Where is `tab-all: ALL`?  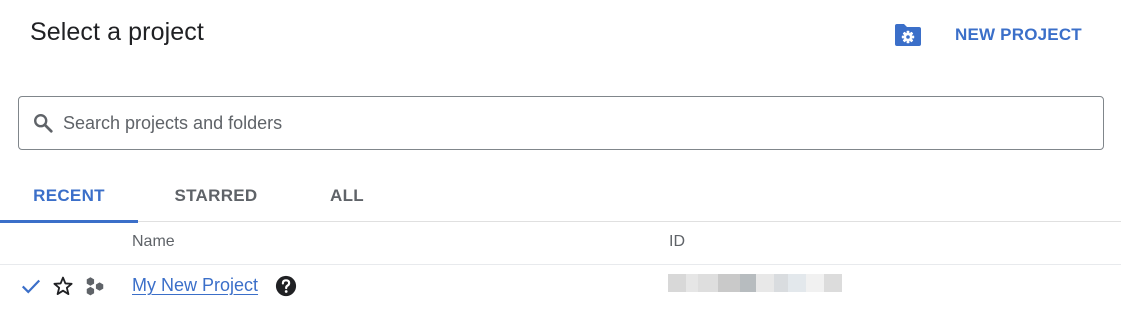
tab-all: ALL is located at coordinates (347, 195).